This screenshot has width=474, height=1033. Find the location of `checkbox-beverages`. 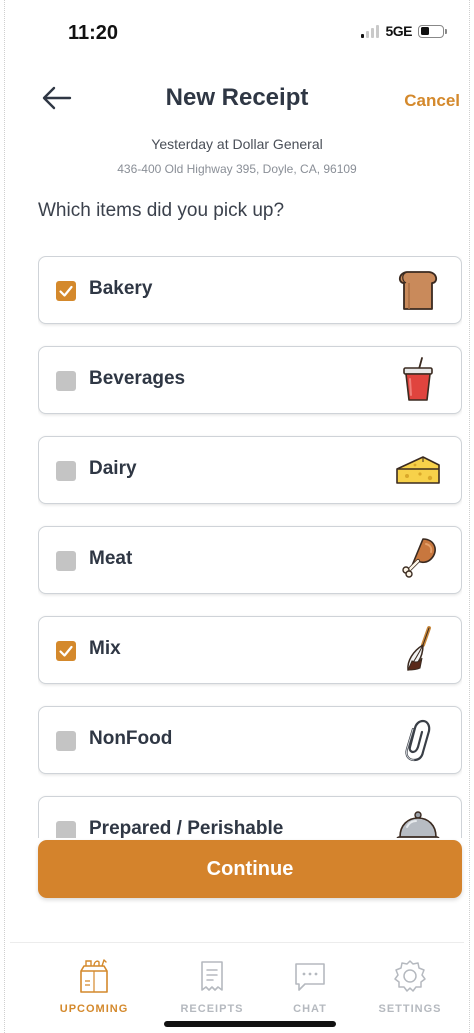

checkbox-beverages is located at coordinates (66, 381).